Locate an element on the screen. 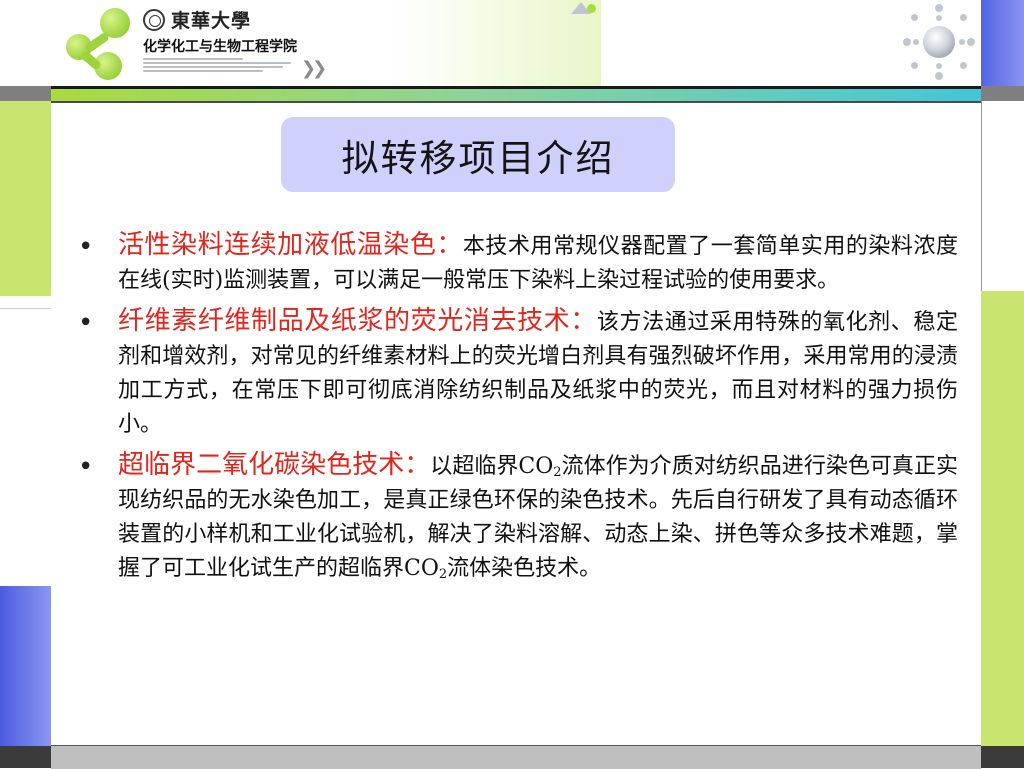 The image size is (1024, 769). slide-header: 東華大學 化学化工与生物工程学院 ❯❯ is located at coordinates (516, 44).